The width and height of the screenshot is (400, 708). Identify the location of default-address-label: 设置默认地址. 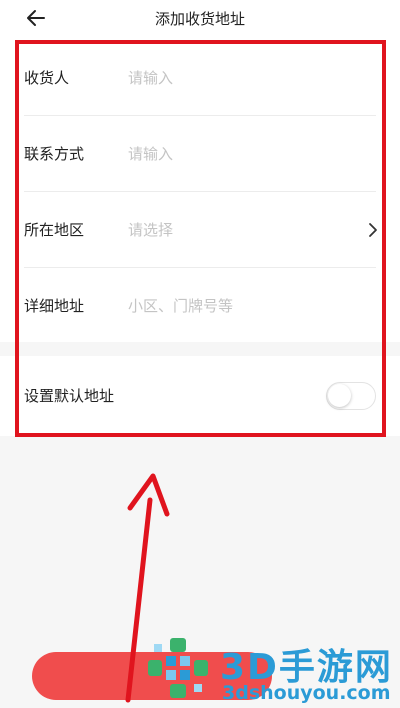
(69, 396).